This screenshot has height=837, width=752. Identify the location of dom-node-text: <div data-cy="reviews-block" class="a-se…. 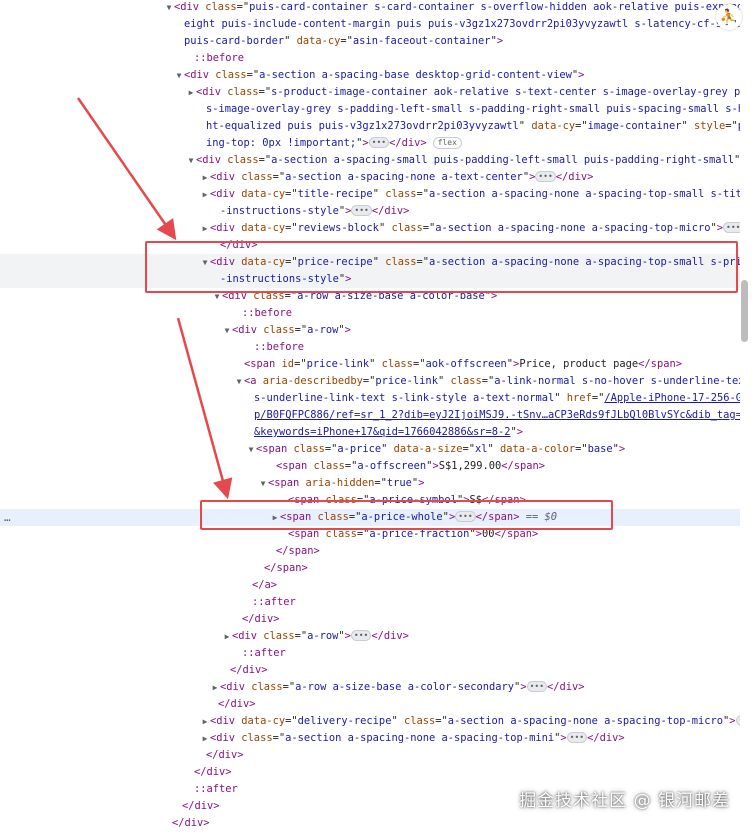
(475, 228).